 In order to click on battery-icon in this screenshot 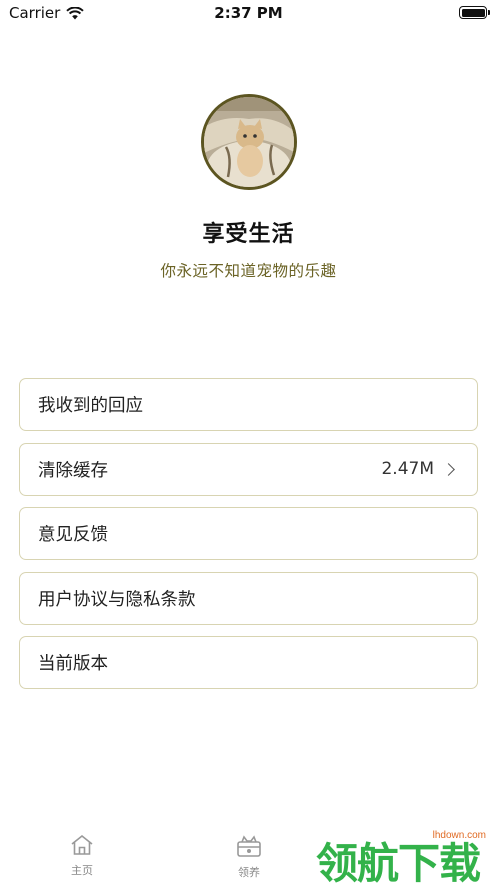, I will do `click(474, 12)`.